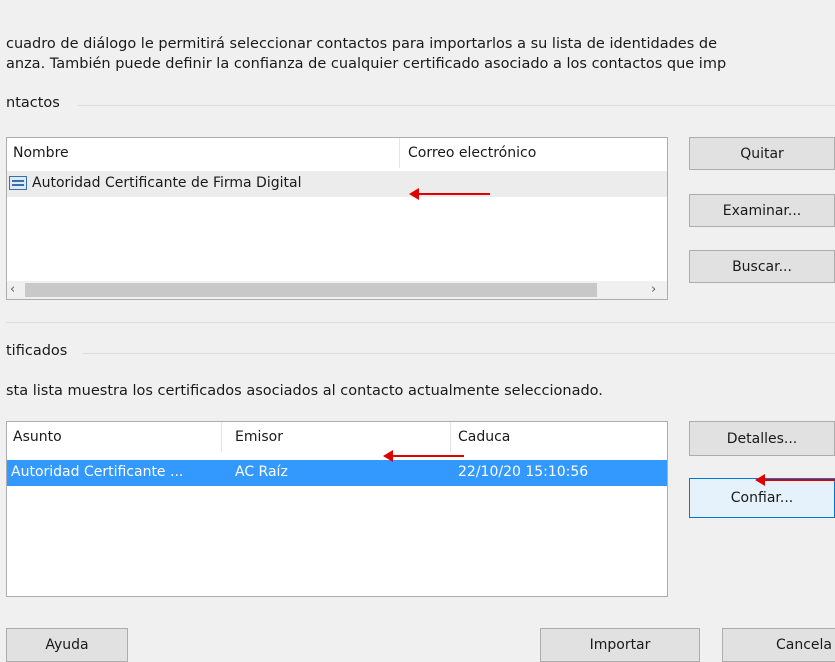  What do you see at coordinates (795, 480) in the screenshot?
I see `annotation-arrow-trust` at bounding box center [795, 480].